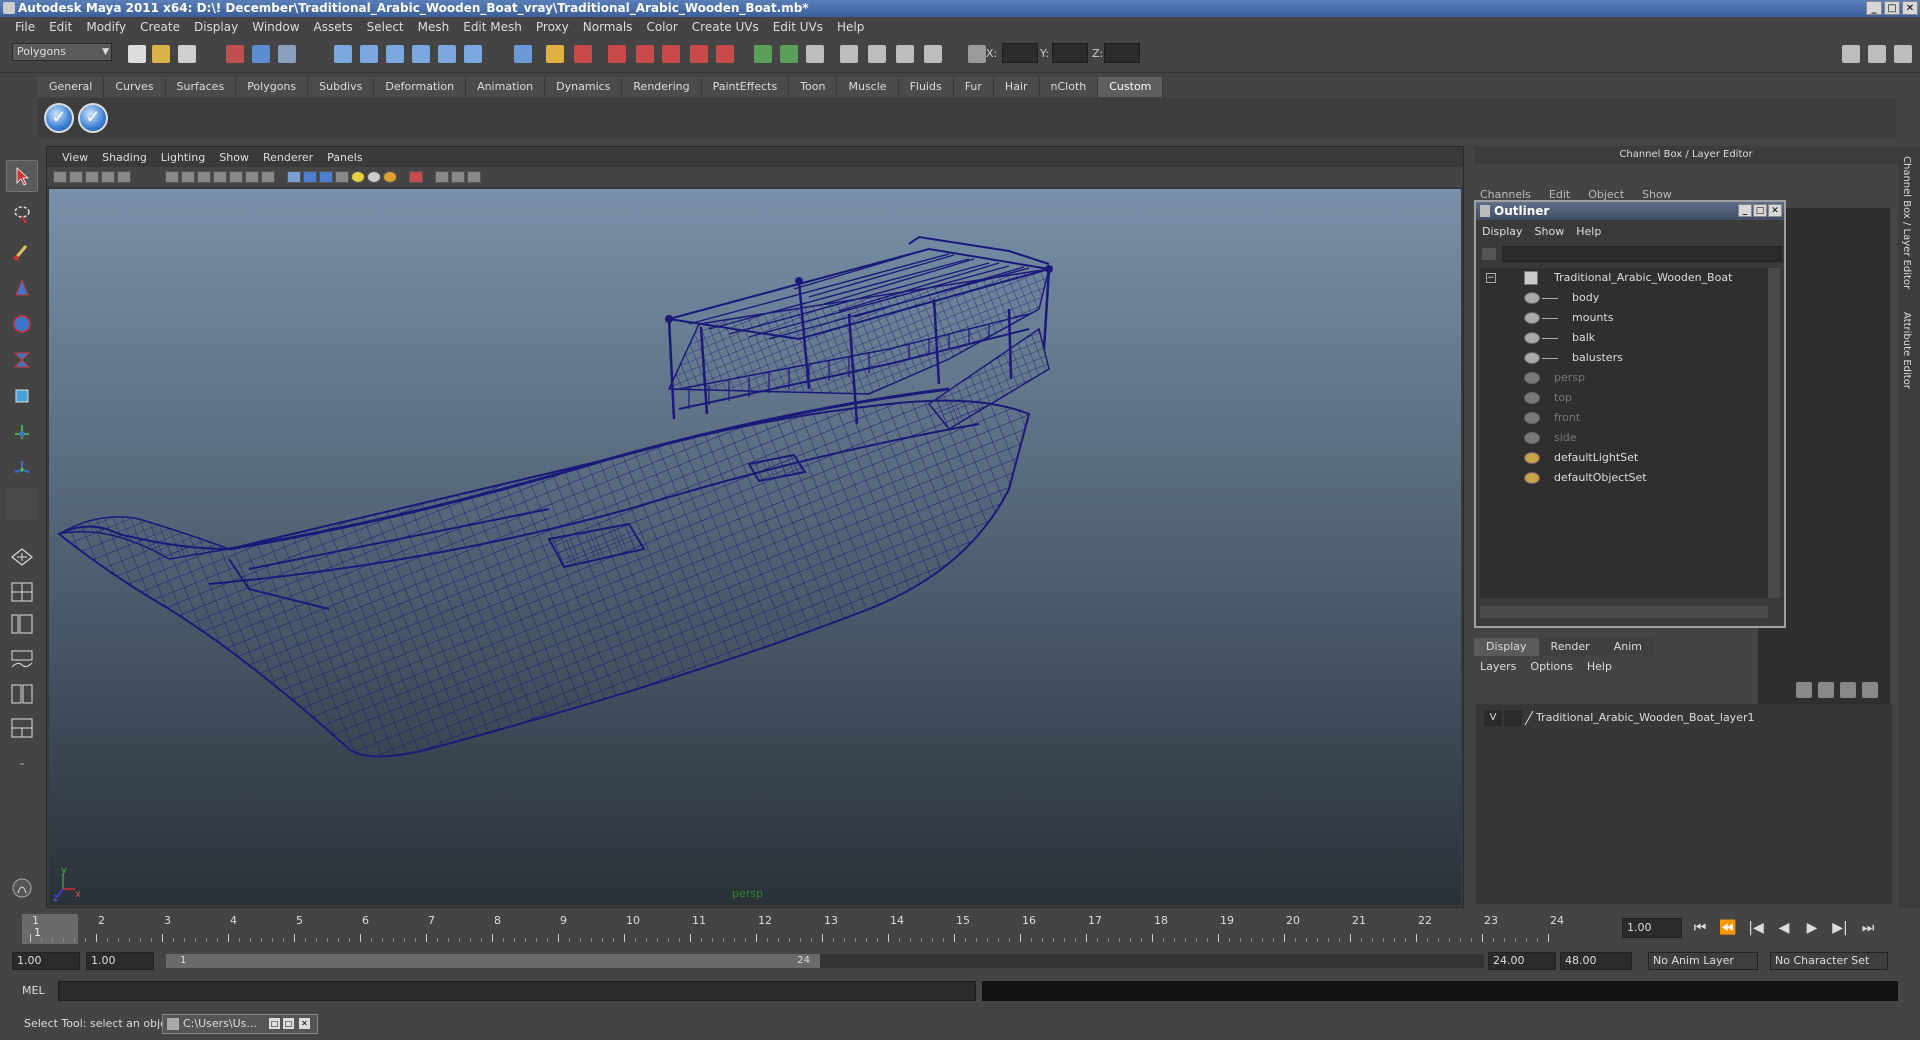  What do you see at coordinates (506, 87) in the screenshot?
I see `shelf-tab-animation: Animation` at bounding box center [506, 87].